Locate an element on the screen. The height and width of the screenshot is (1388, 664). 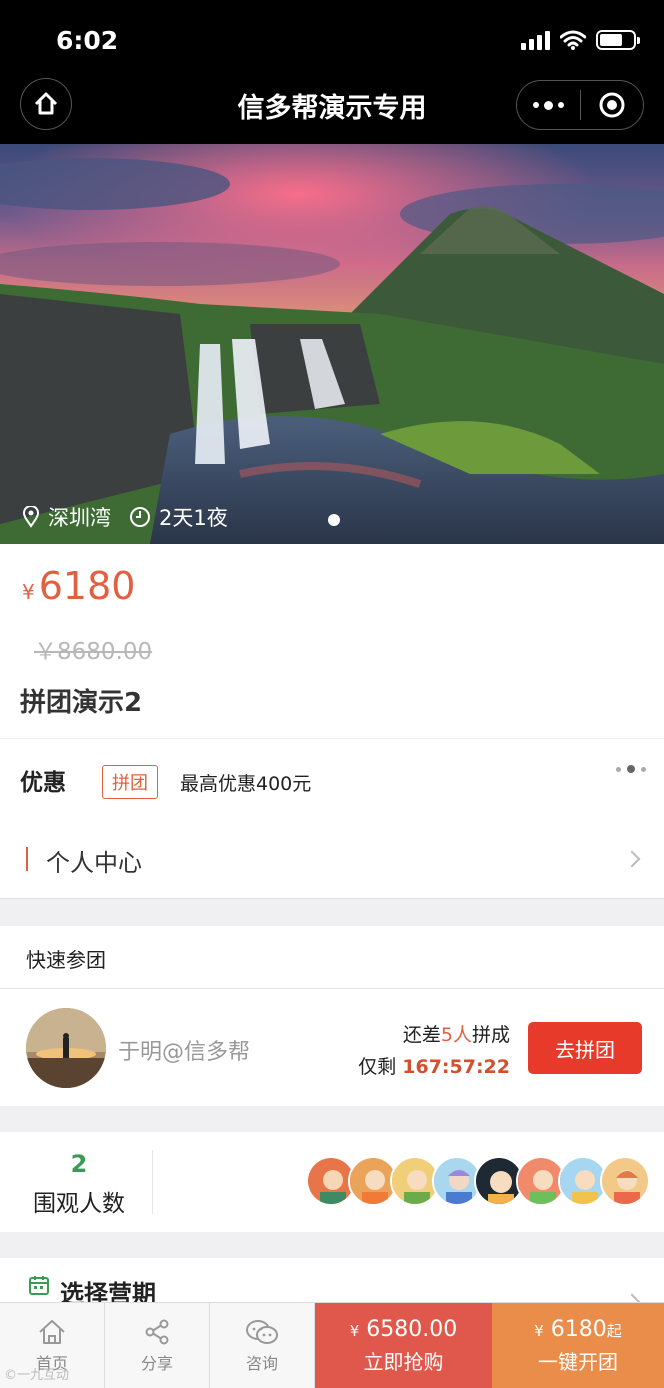
wifi-icon is located at coordinates (573, 40).